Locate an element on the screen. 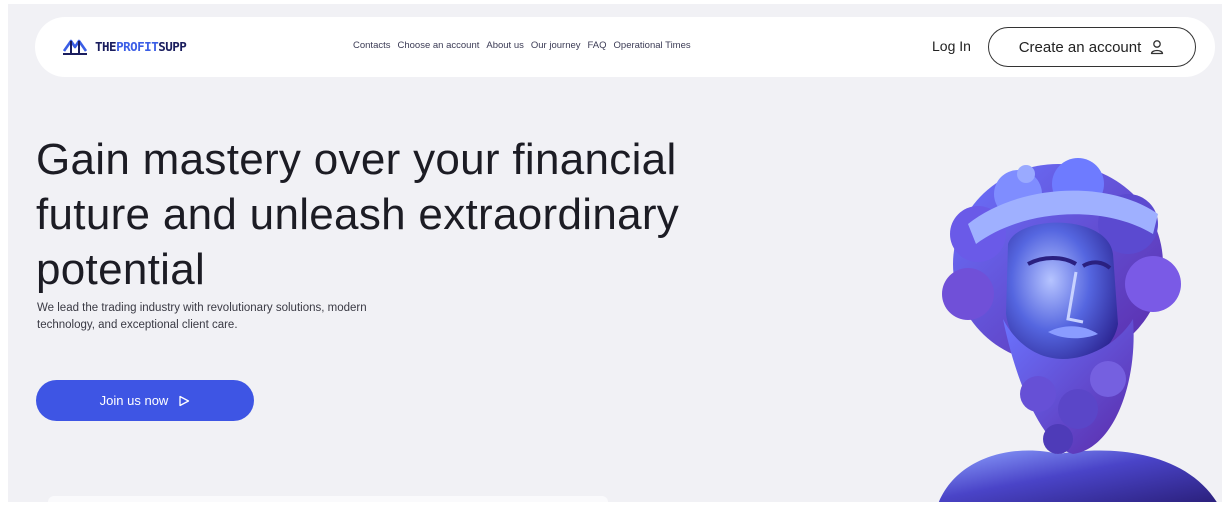  nav-link-choose-account: Choose an account is located at coordinates (439, 45).